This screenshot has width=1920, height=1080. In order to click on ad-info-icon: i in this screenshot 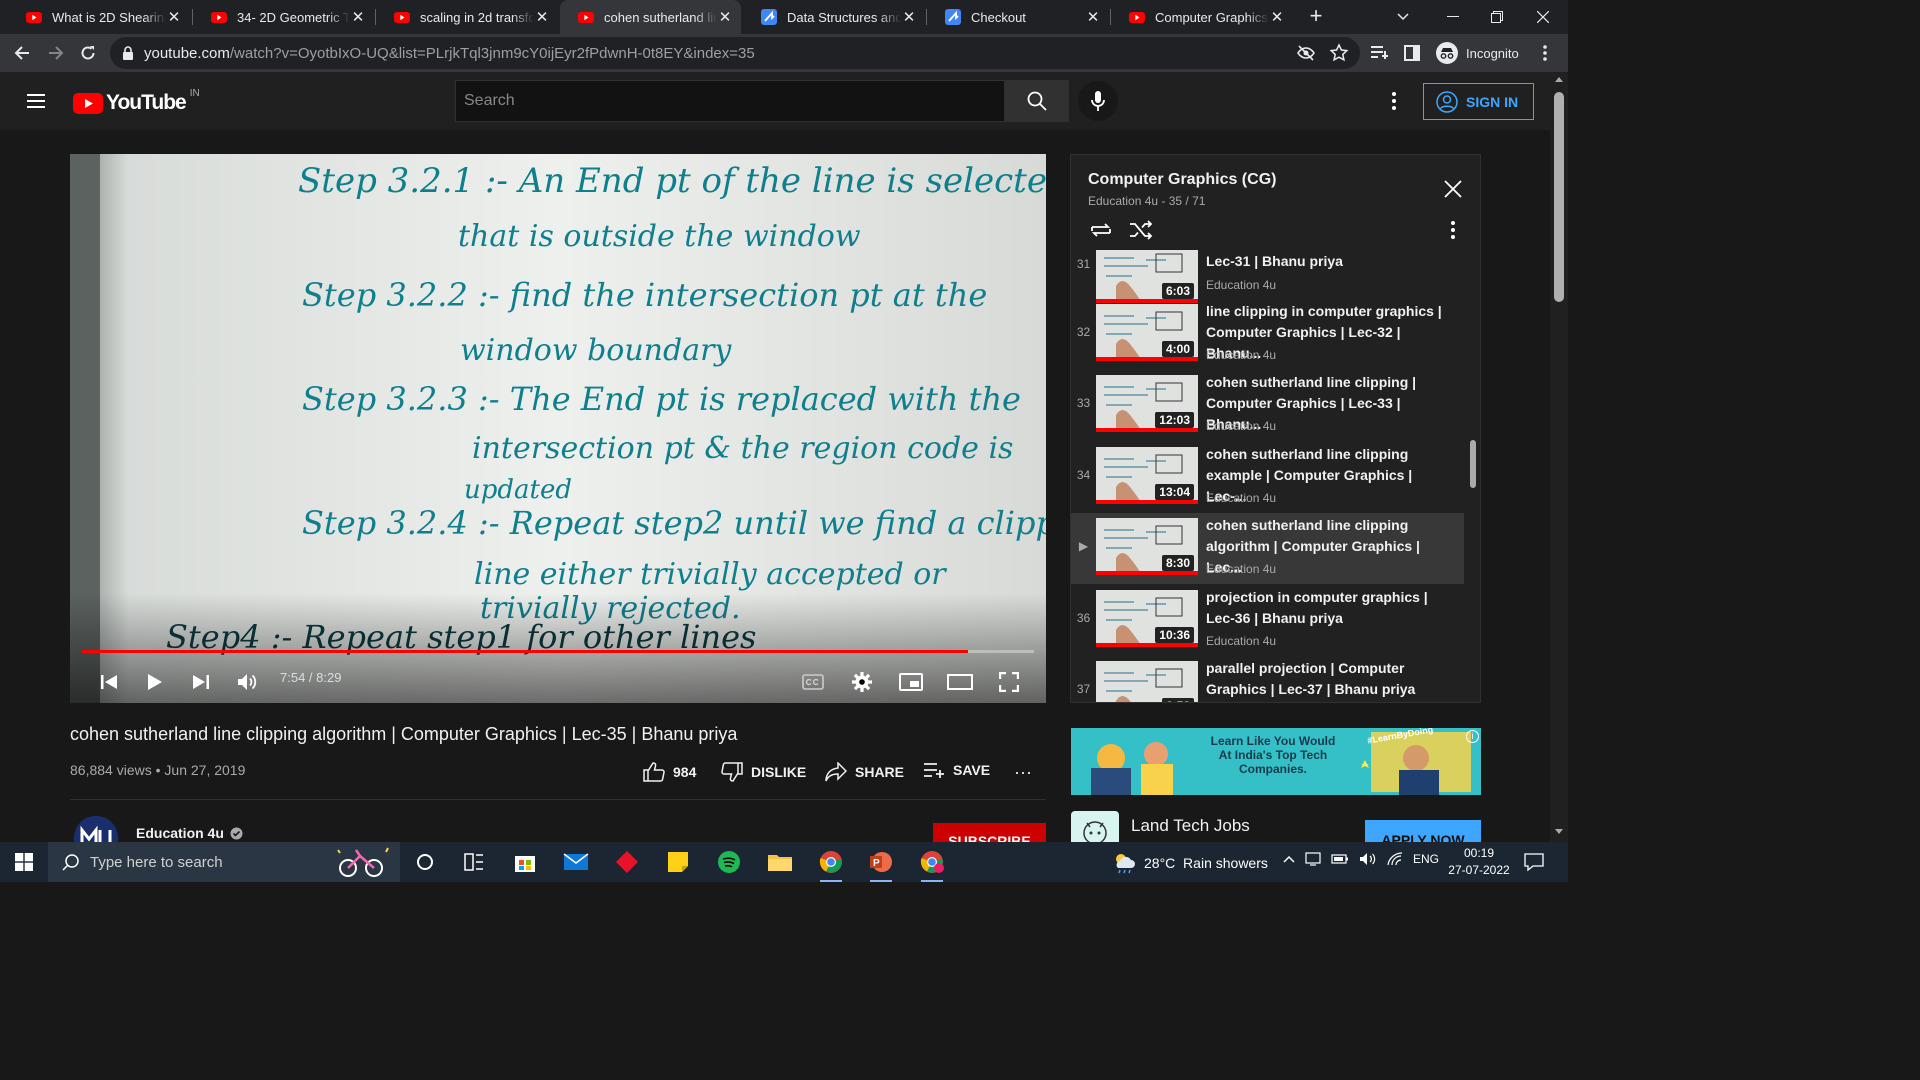, I will do `click(1472, 736)`.